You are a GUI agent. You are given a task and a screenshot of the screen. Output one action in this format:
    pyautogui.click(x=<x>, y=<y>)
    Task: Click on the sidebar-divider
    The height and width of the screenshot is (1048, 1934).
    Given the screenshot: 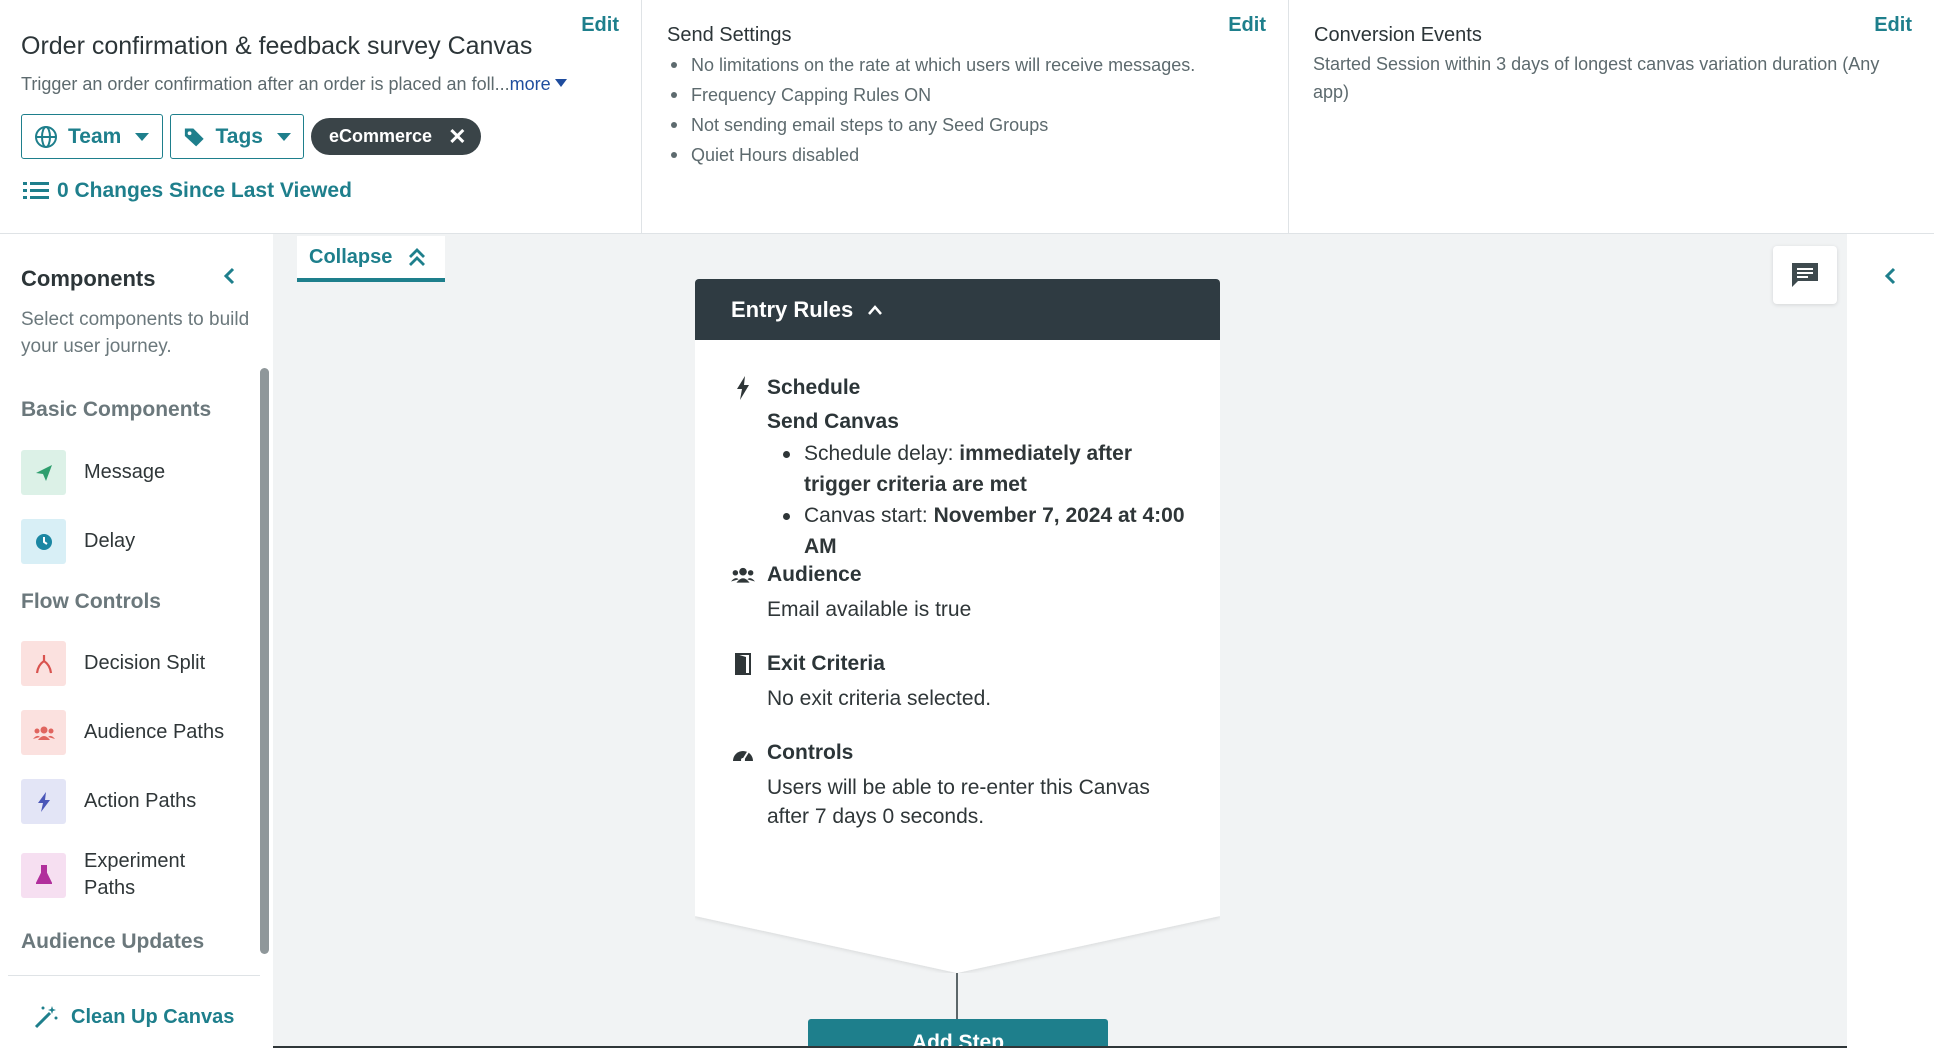 What is the action you would take?
    pyautogui.click(x=134, y=975)
    